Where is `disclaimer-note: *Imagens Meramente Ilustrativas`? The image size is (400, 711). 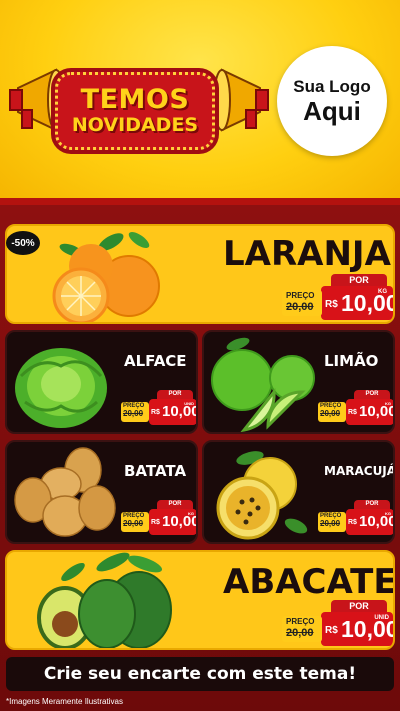
disclaimer-note: *Imagens Meramente Ilustrativas is located at coordinates (64, 701).